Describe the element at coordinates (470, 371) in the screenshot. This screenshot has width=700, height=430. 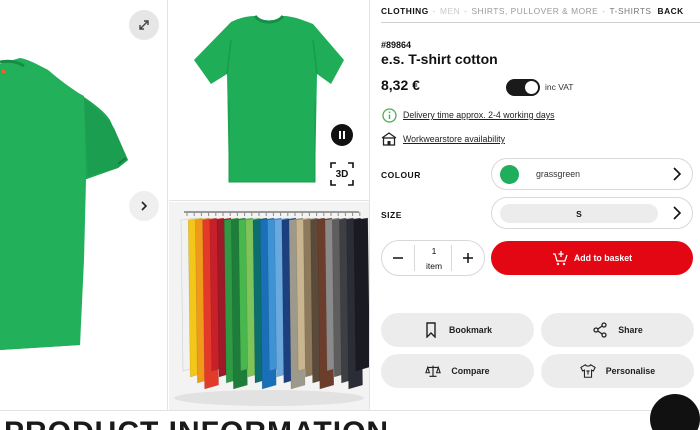
I see `compare-label: Compare` at that location.